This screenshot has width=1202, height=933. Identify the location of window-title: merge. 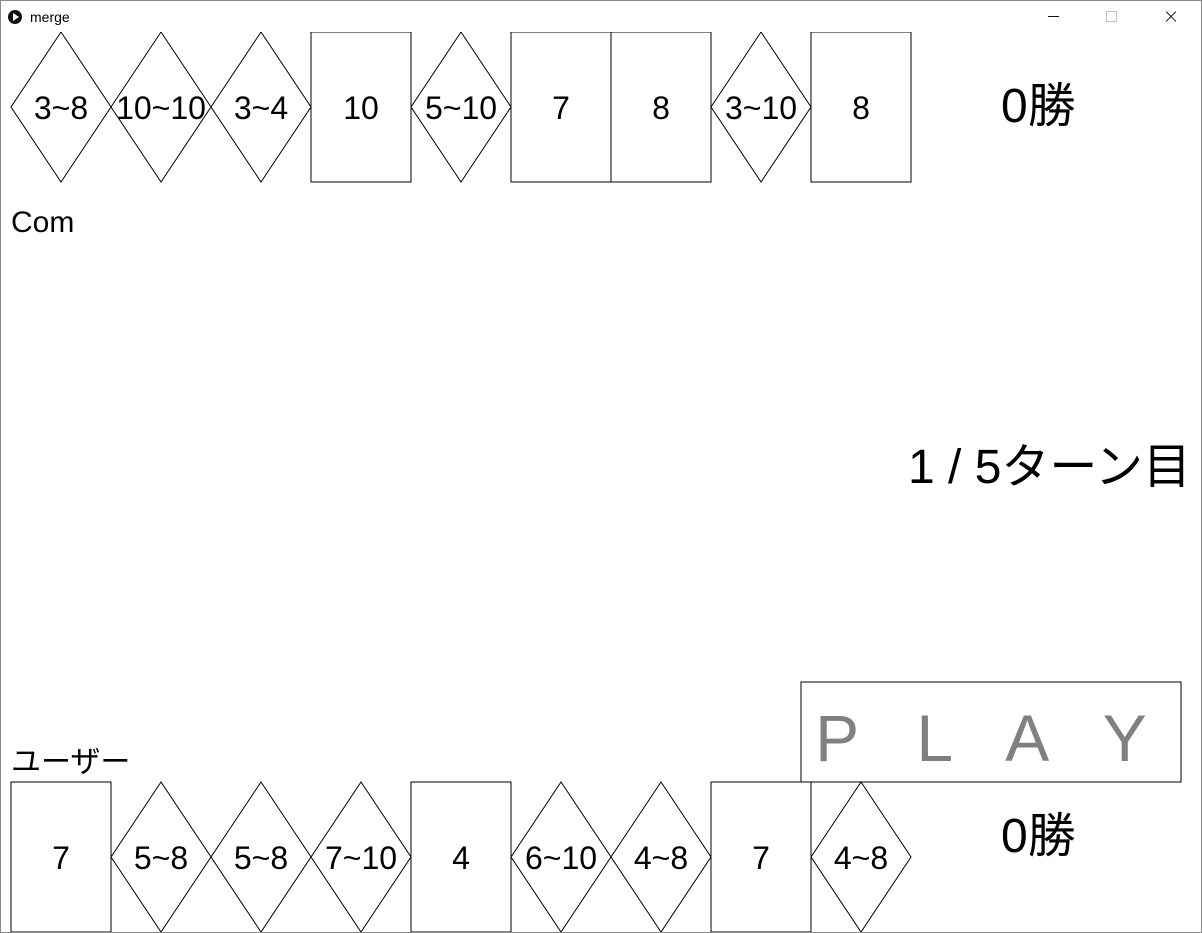
(50, 17).